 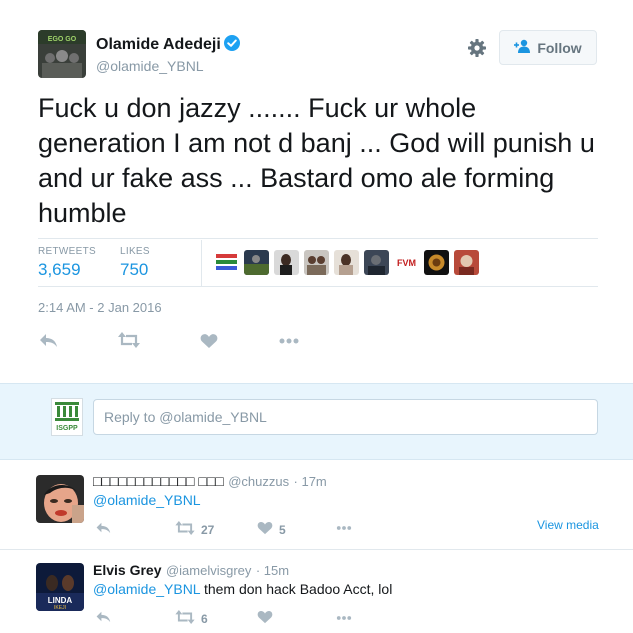 I want to click on reply-1-header: □□□□□□□□□□□□ □□□ @chuzzus · 17m, so click(x=210, y=482).